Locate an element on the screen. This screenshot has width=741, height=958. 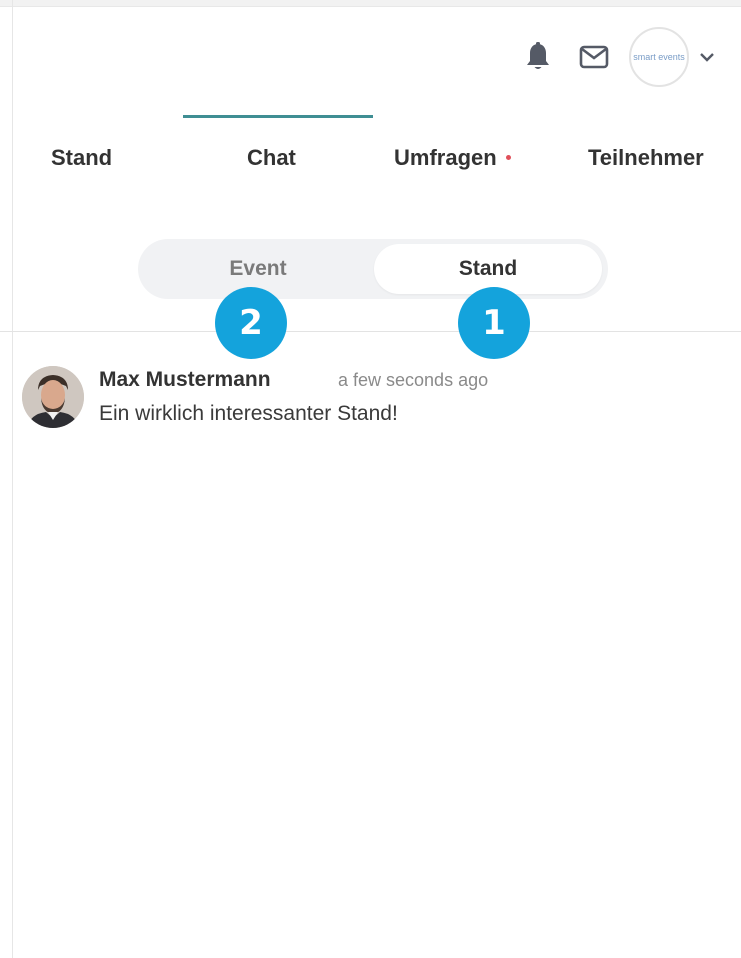
divider is located at coordinates (370, 331).